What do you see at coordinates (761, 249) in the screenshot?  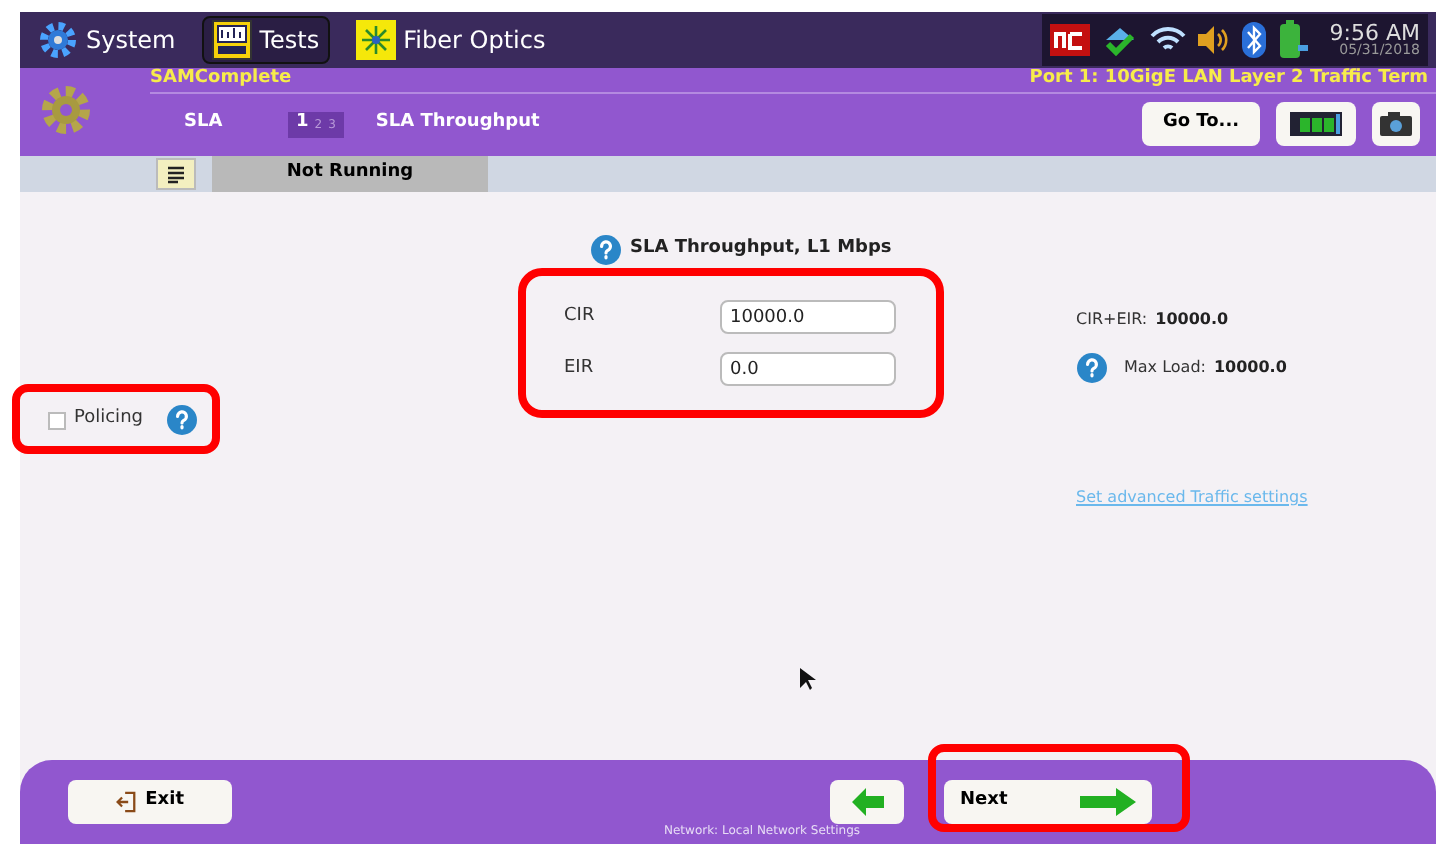 I see `form-title: SLA Throughput, L1 Mbps` at bounding box center [761, 249].